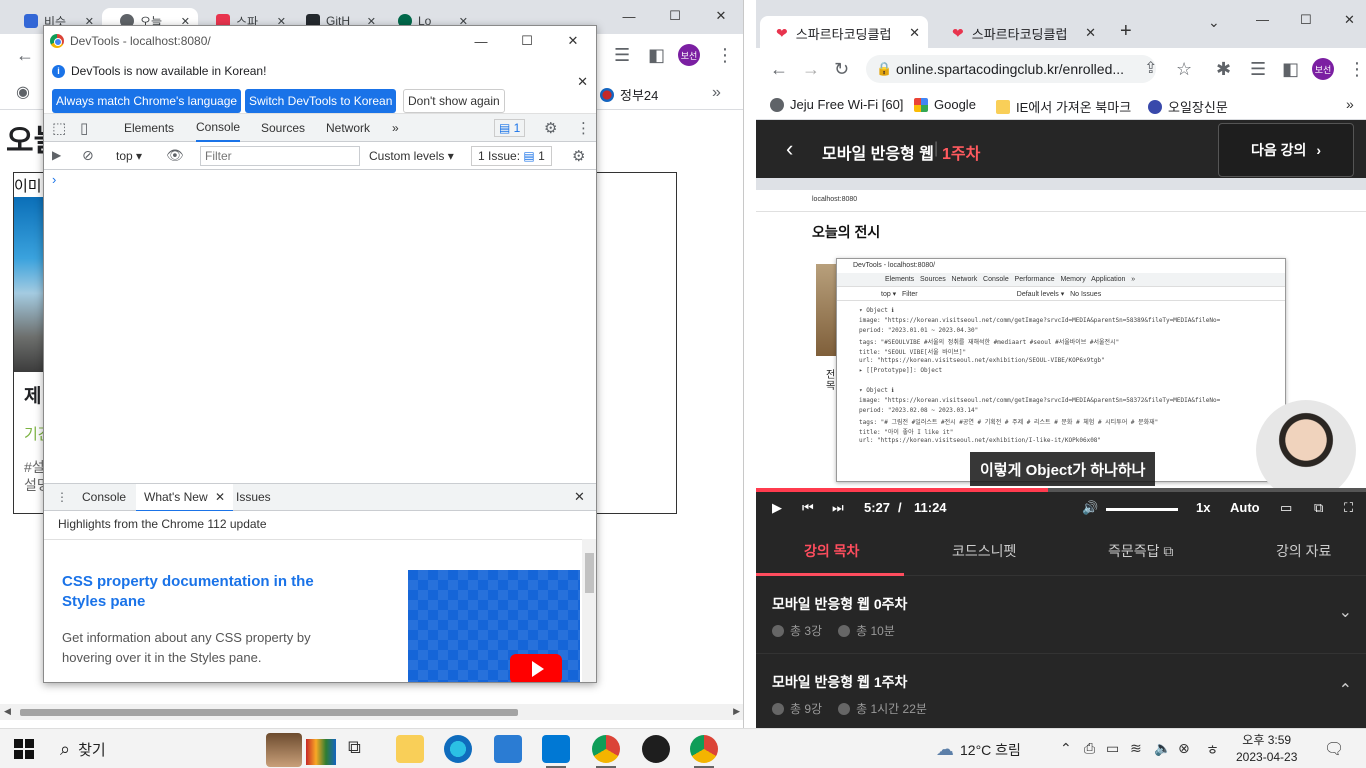 The height and width of the screenshot is (768, 1366). I want to click on mail-icon, so click(508, 749).